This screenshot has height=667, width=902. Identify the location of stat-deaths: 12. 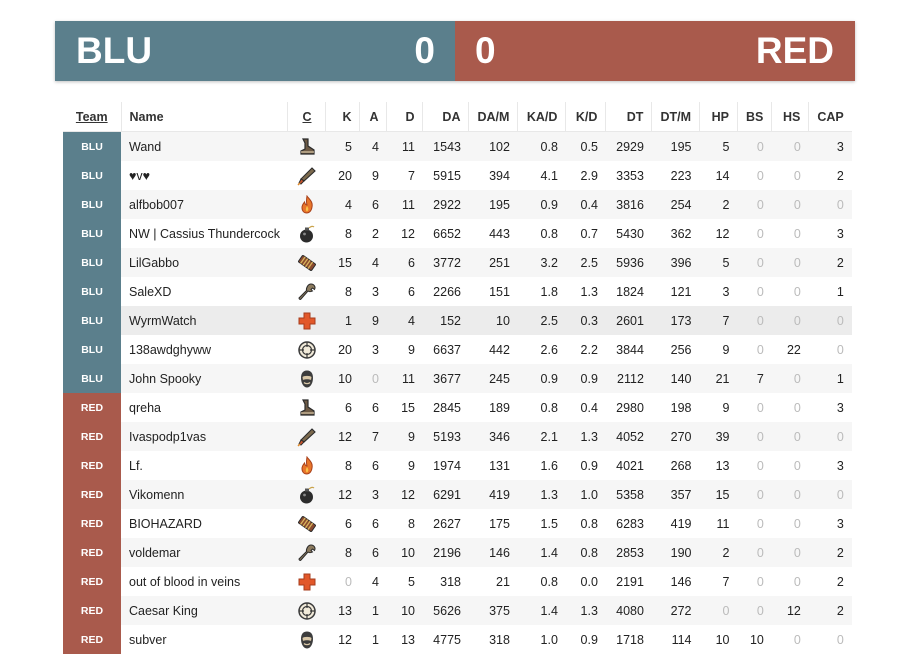
(404, 494).